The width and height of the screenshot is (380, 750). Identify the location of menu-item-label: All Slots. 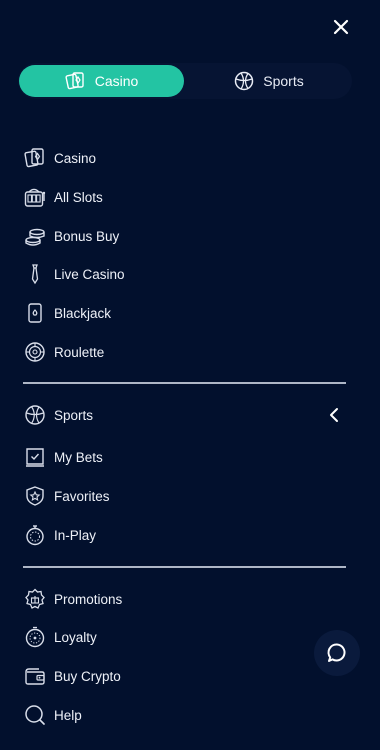
(78, 197).